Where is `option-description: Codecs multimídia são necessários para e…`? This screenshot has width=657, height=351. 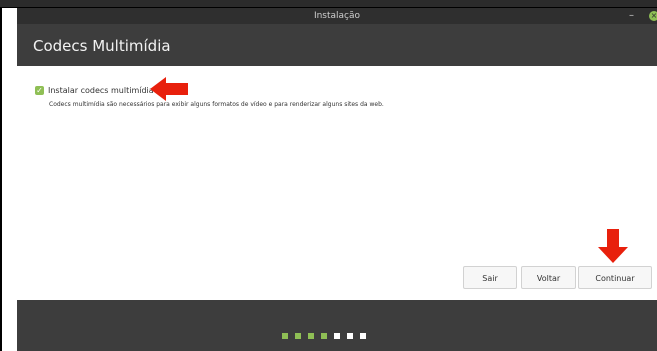 option-description: Codecs multimídia são necessários para e… is located at coordinates (216, 104).